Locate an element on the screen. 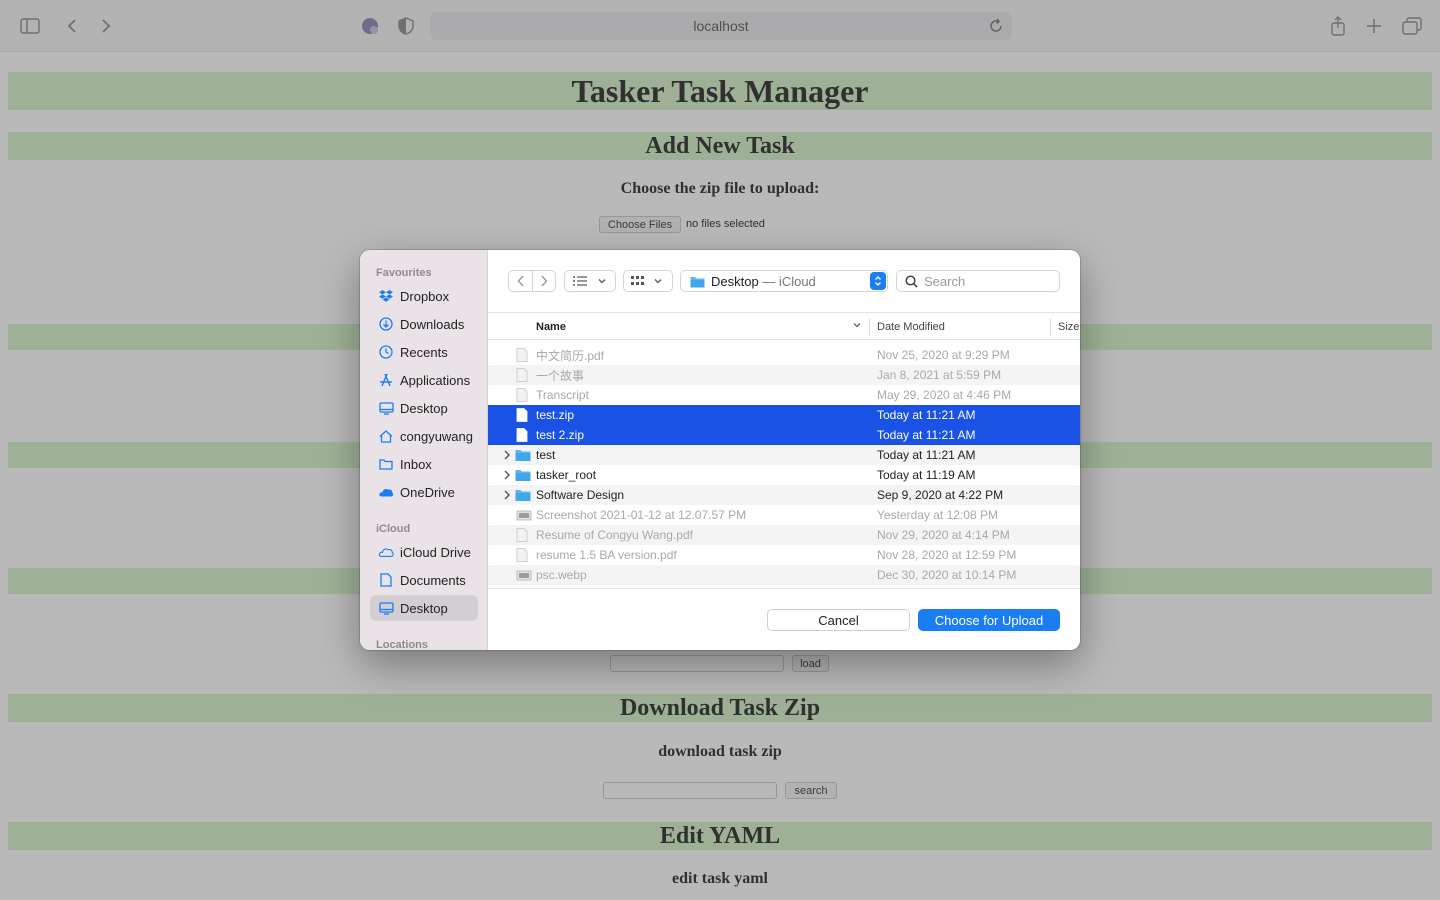 Image resolution: width=1440 pixels, height=900 pixels. file-name: Transcript is located at coordinates (562, 395).